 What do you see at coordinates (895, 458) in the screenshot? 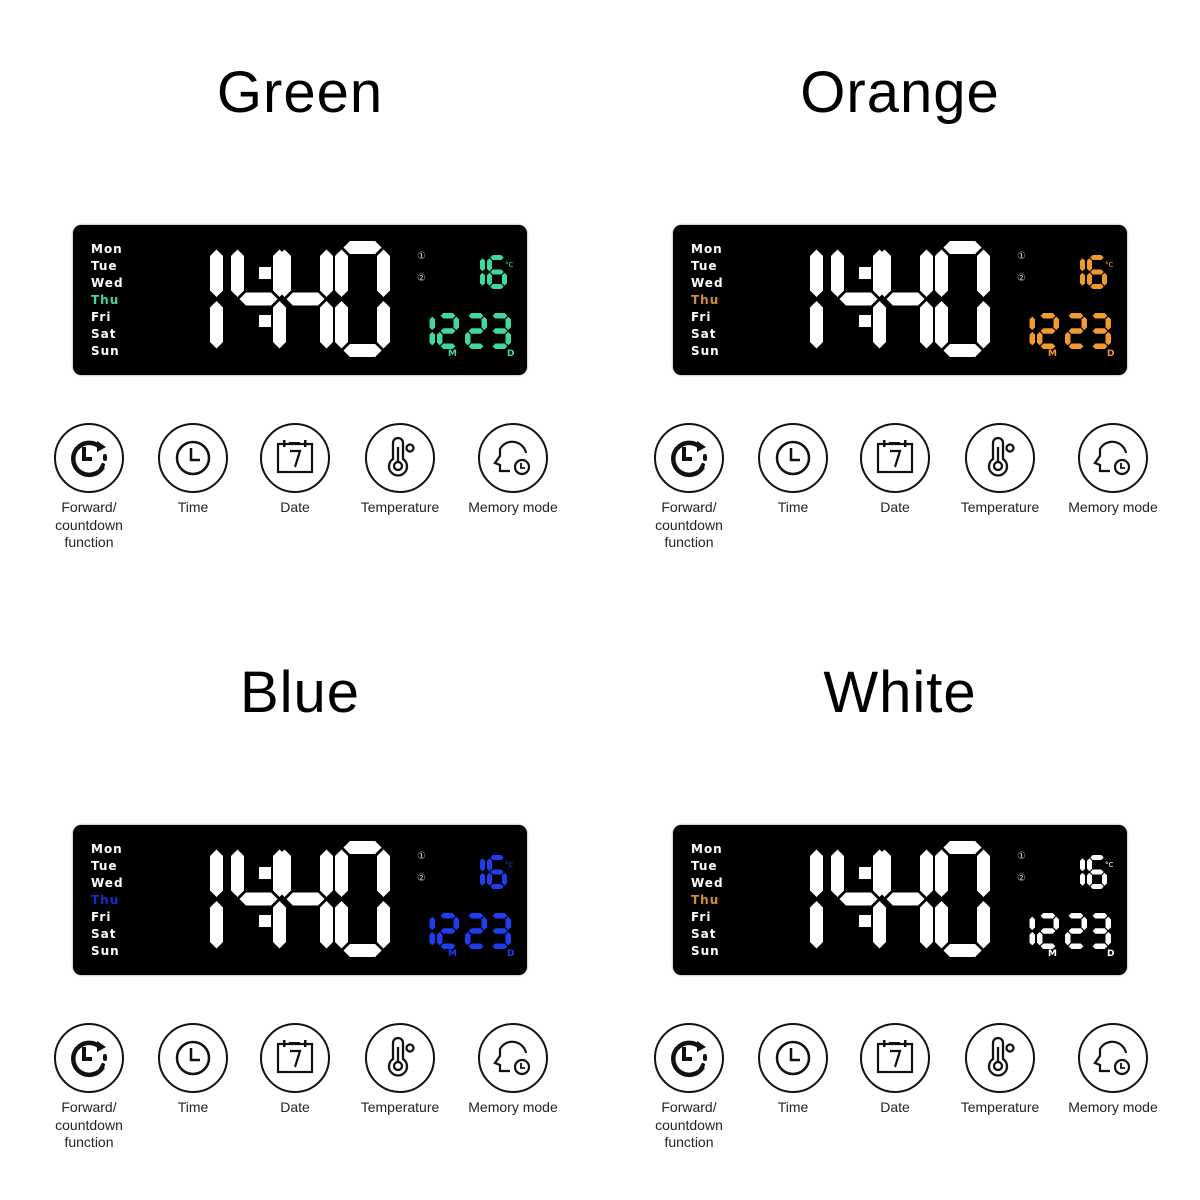
I see `calendar-icon` at bounding box center [895, 458].